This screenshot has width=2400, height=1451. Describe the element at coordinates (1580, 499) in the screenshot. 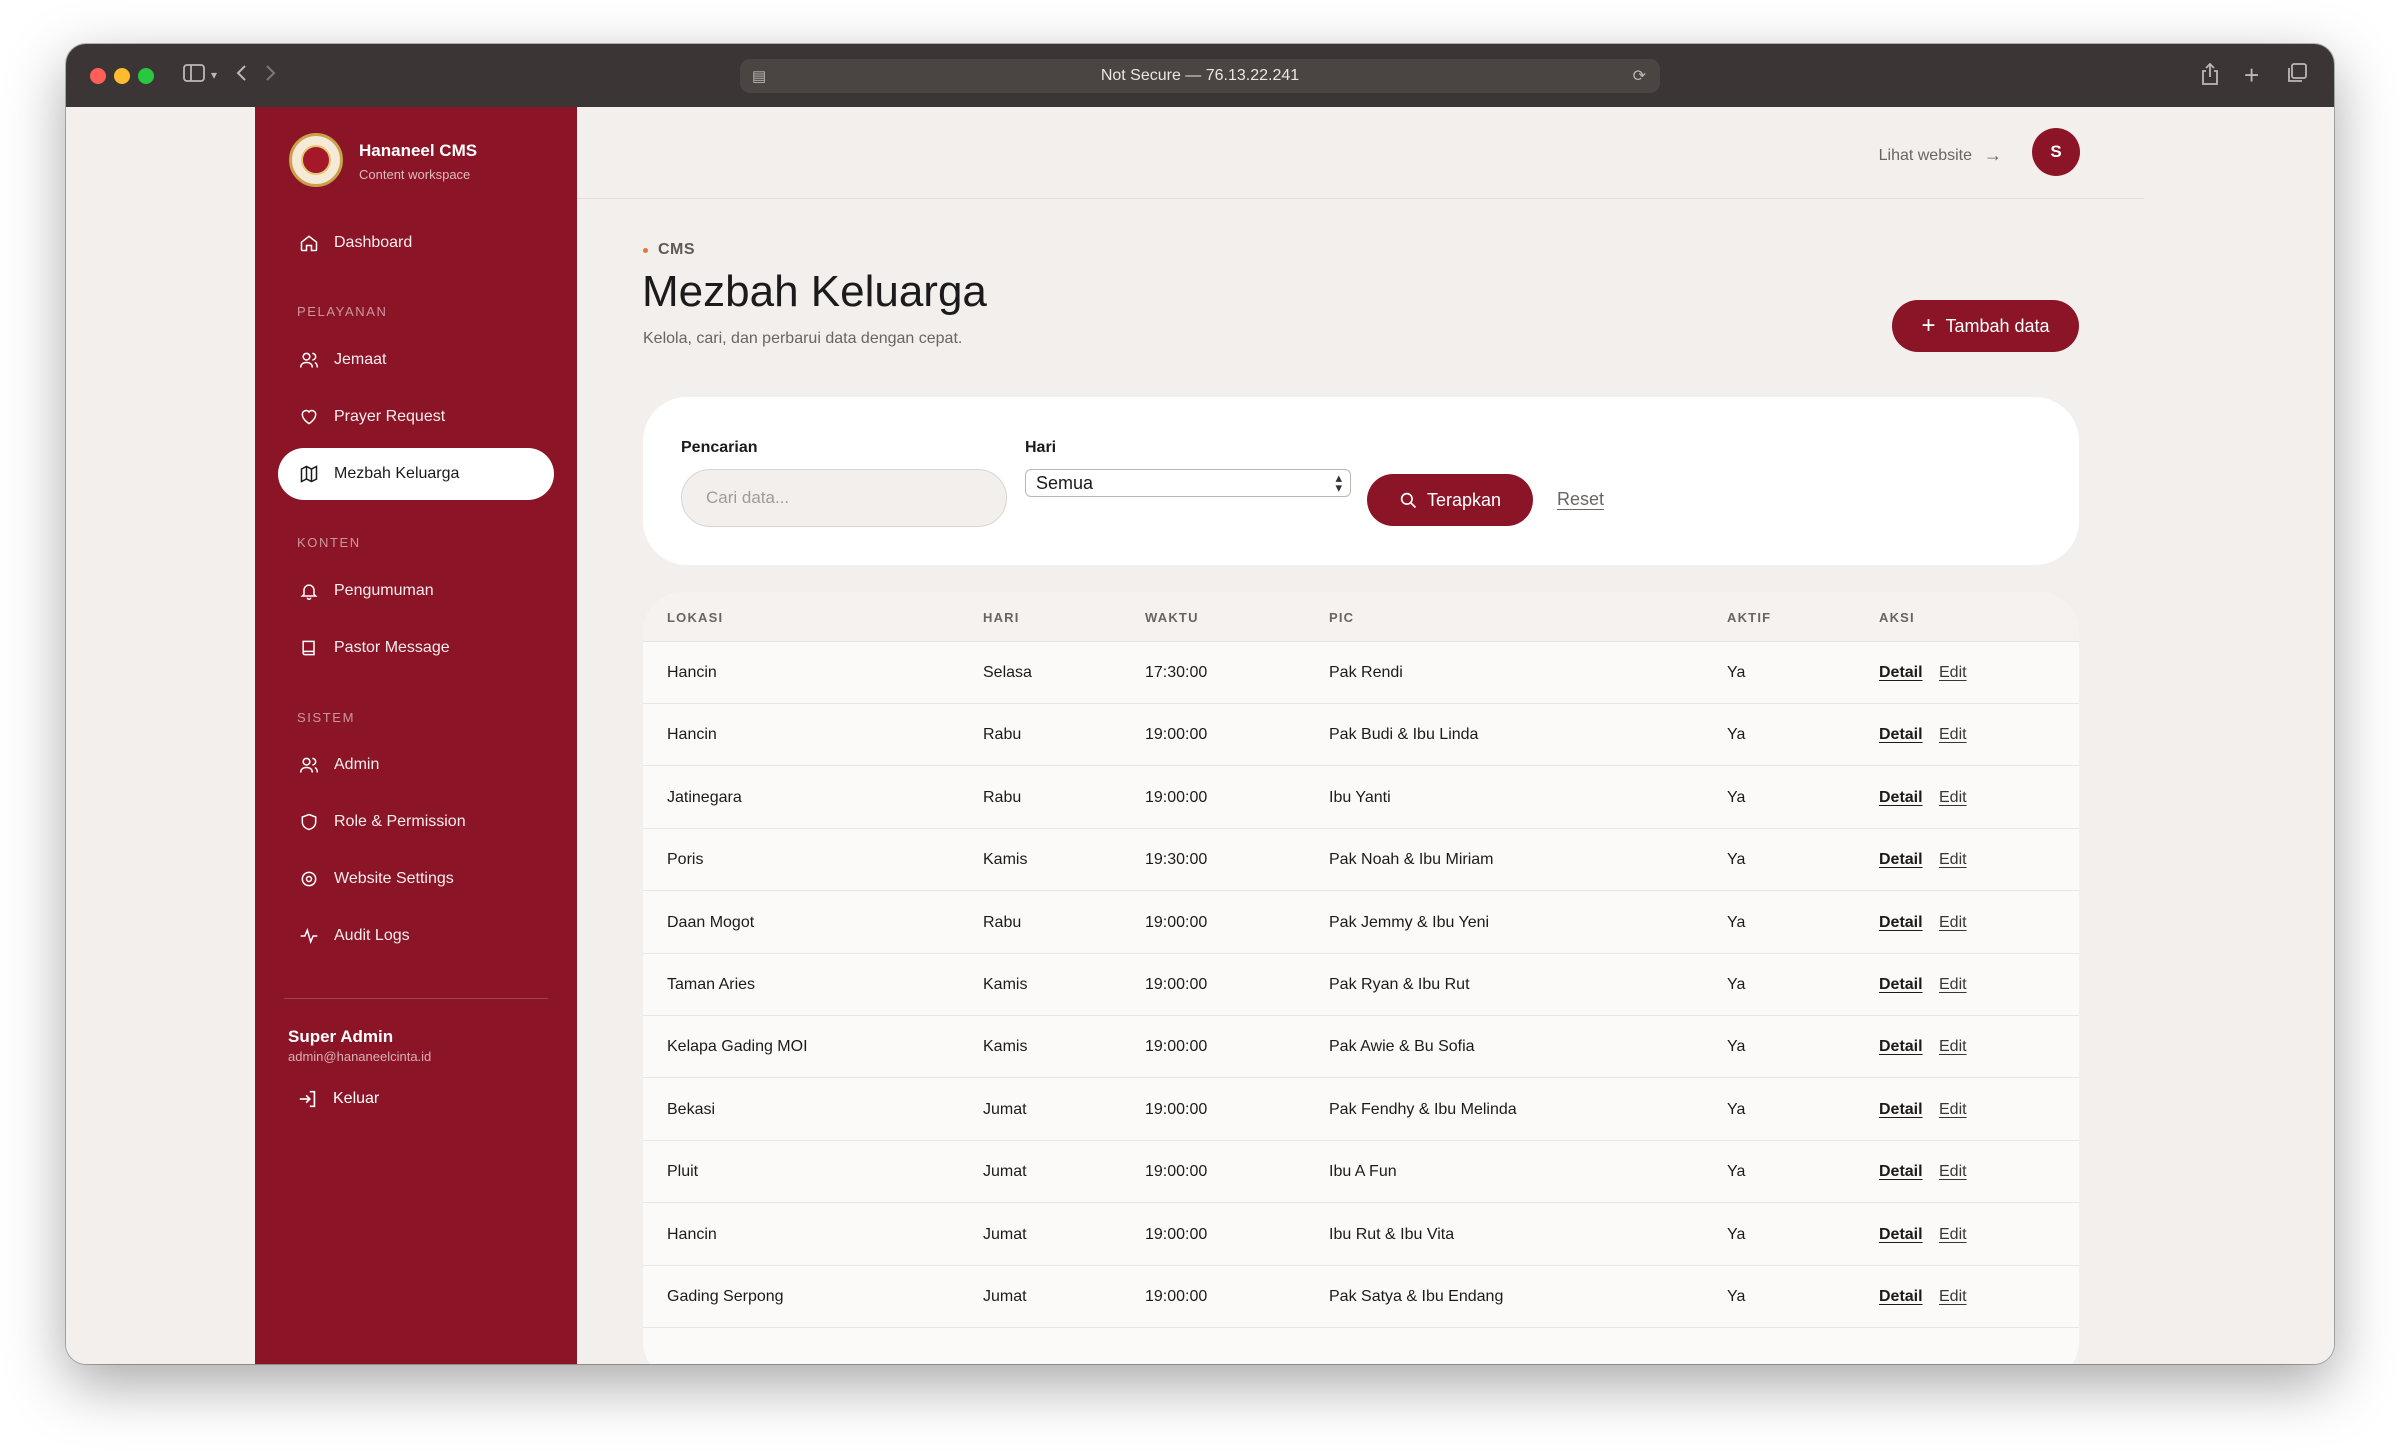

I see `reset-link: Reset` at that location.